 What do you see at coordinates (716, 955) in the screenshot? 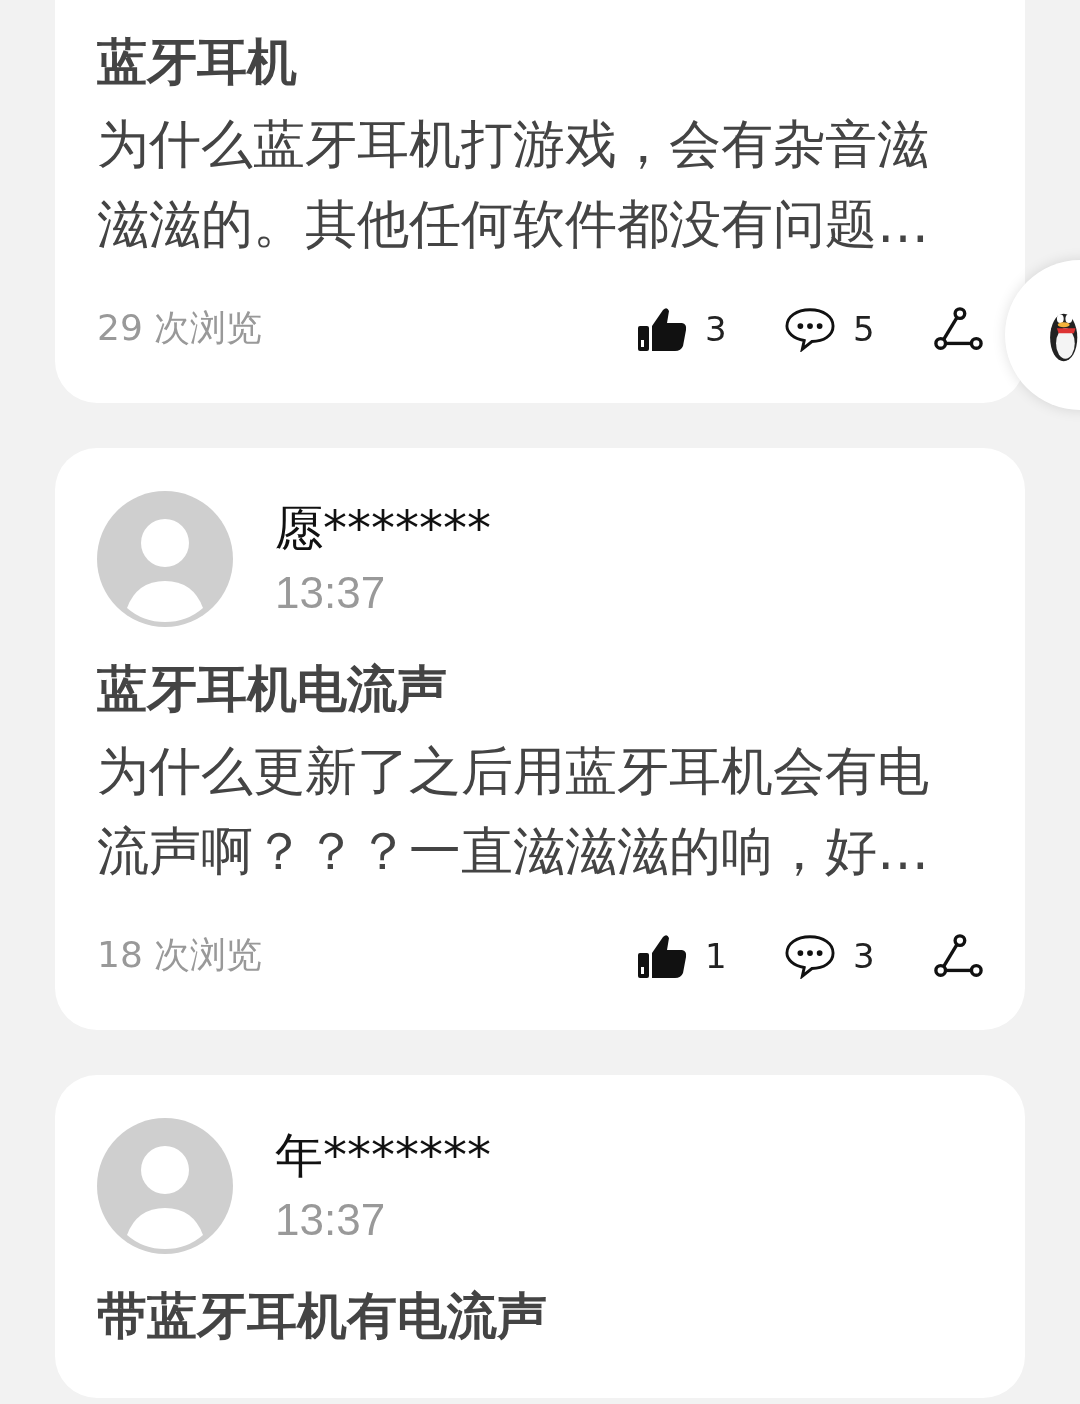
I see `like-count: 1` at bounding box center [716, 955].